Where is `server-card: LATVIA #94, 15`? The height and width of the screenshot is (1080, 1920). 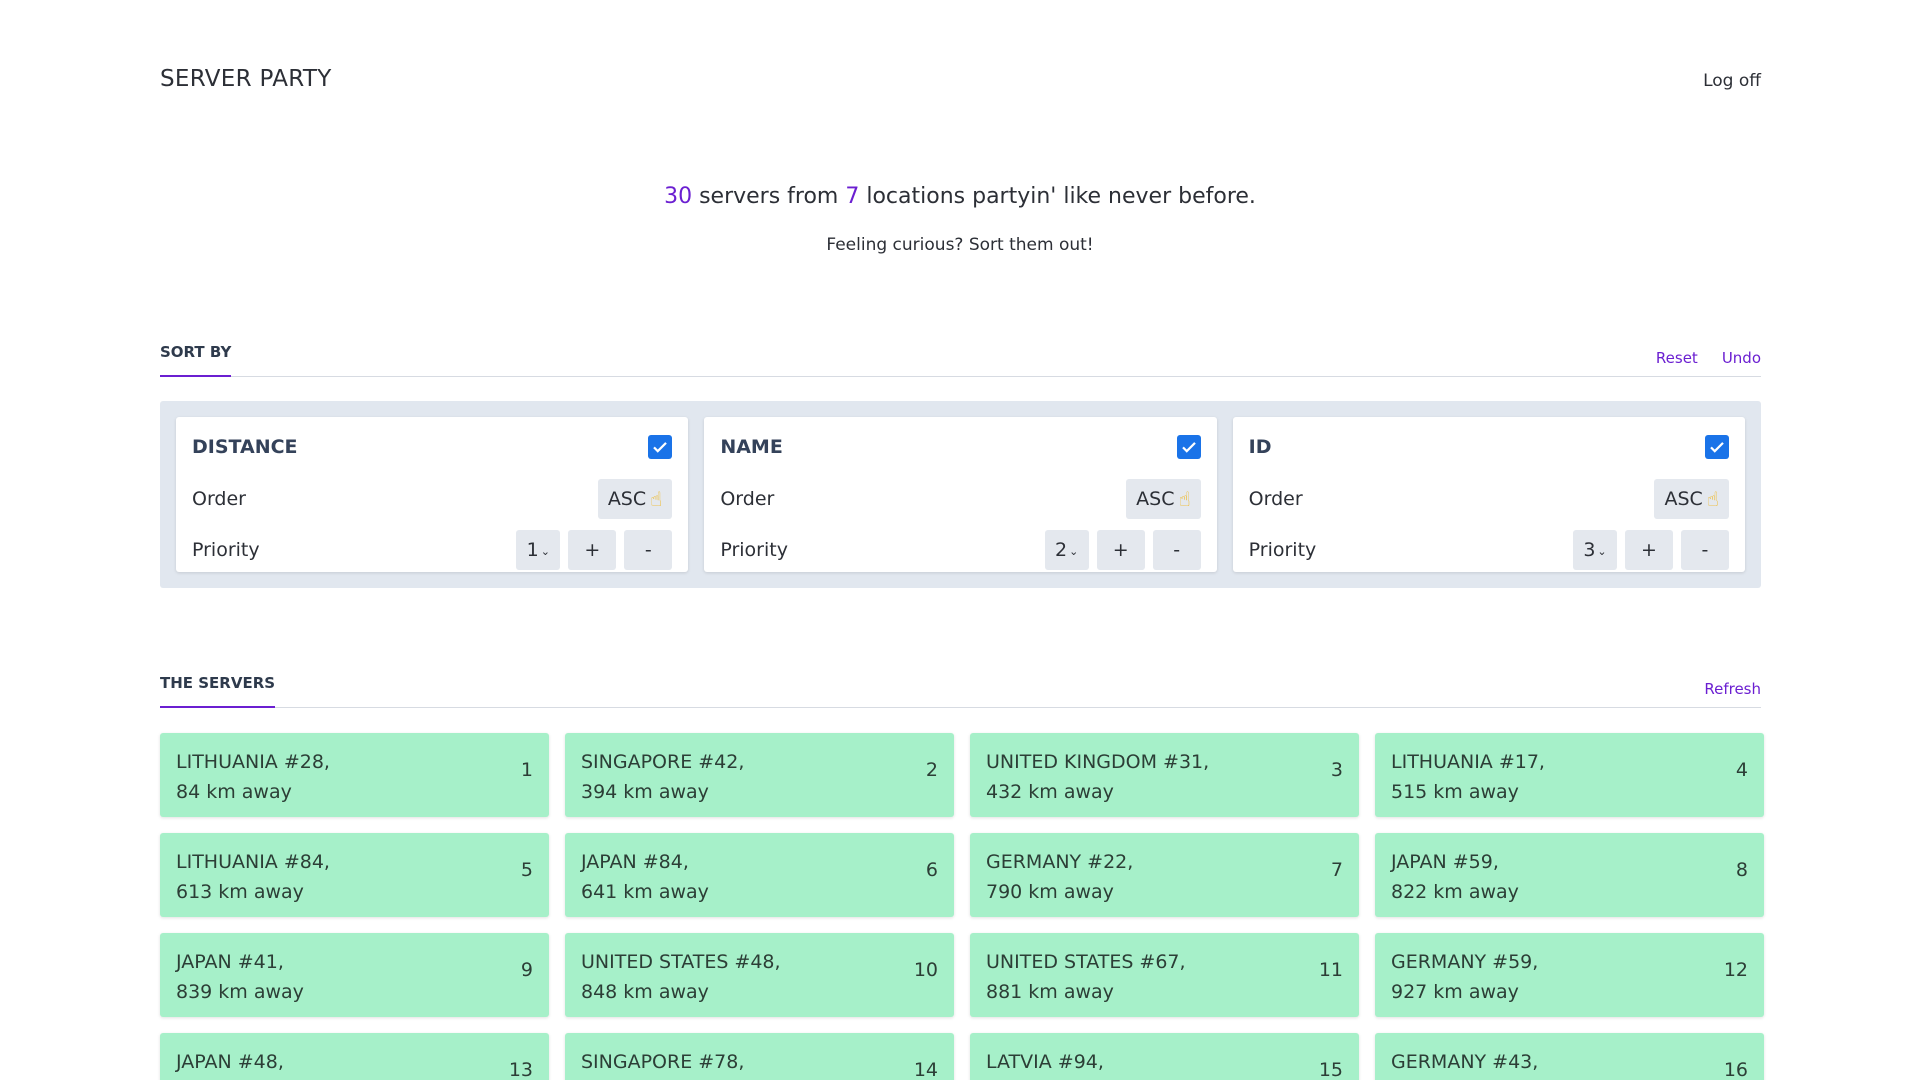
server-card: LATVIA #94, 15 is located at coordinates (1164, 1056).